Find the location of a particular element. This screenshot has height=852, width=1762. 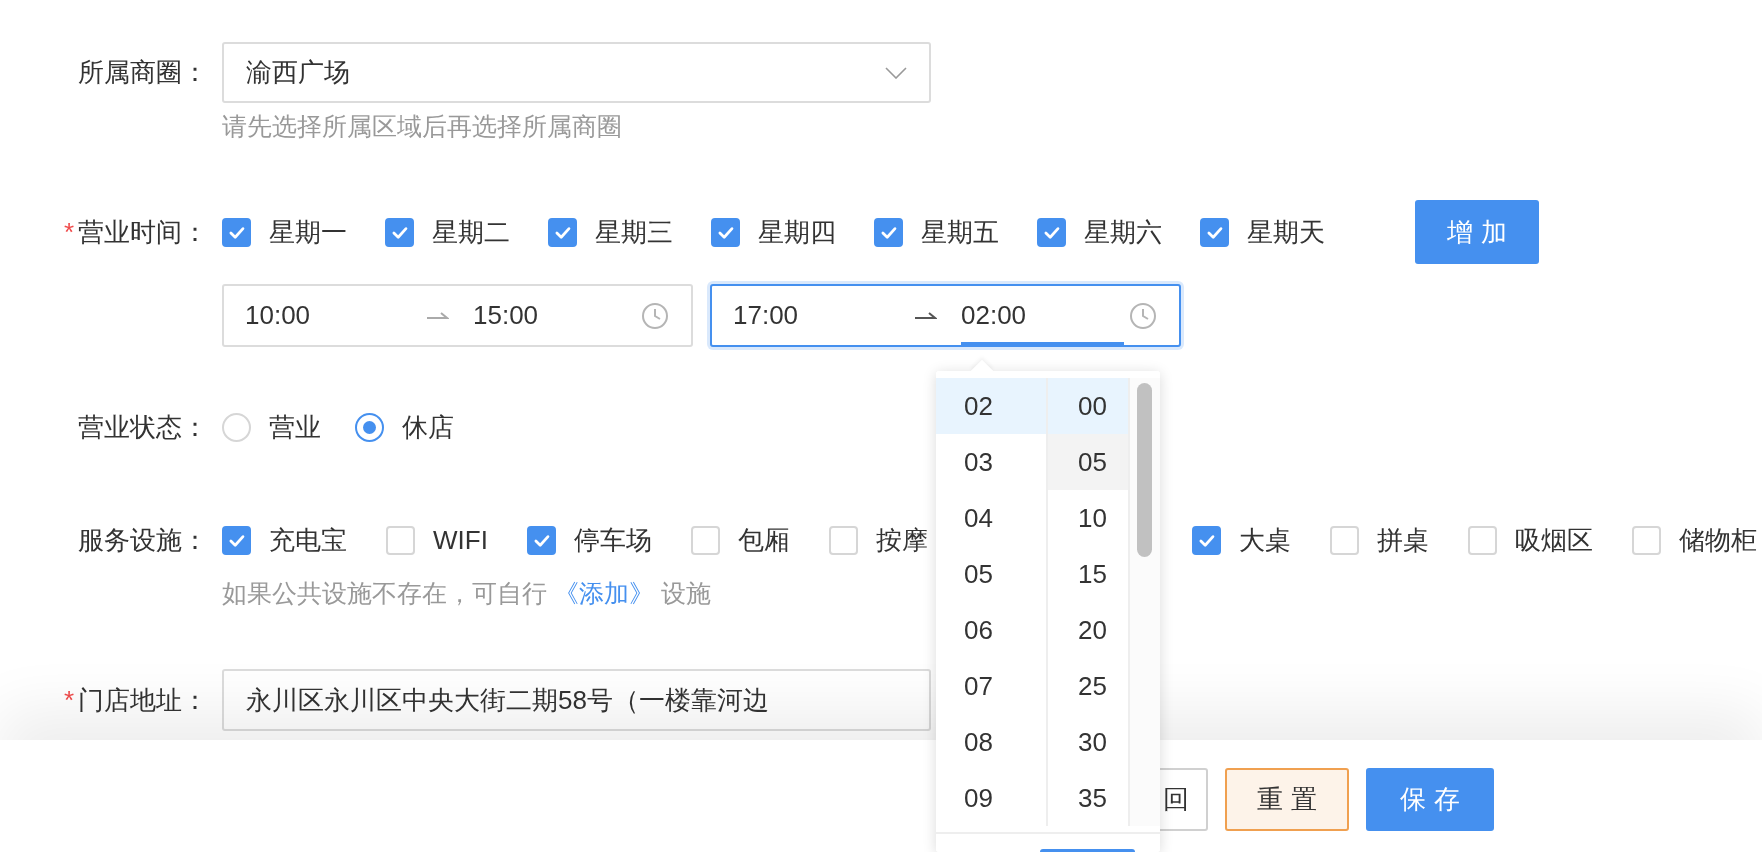

checkbox-label: 星期六 is located at coordinates (1123, 232).